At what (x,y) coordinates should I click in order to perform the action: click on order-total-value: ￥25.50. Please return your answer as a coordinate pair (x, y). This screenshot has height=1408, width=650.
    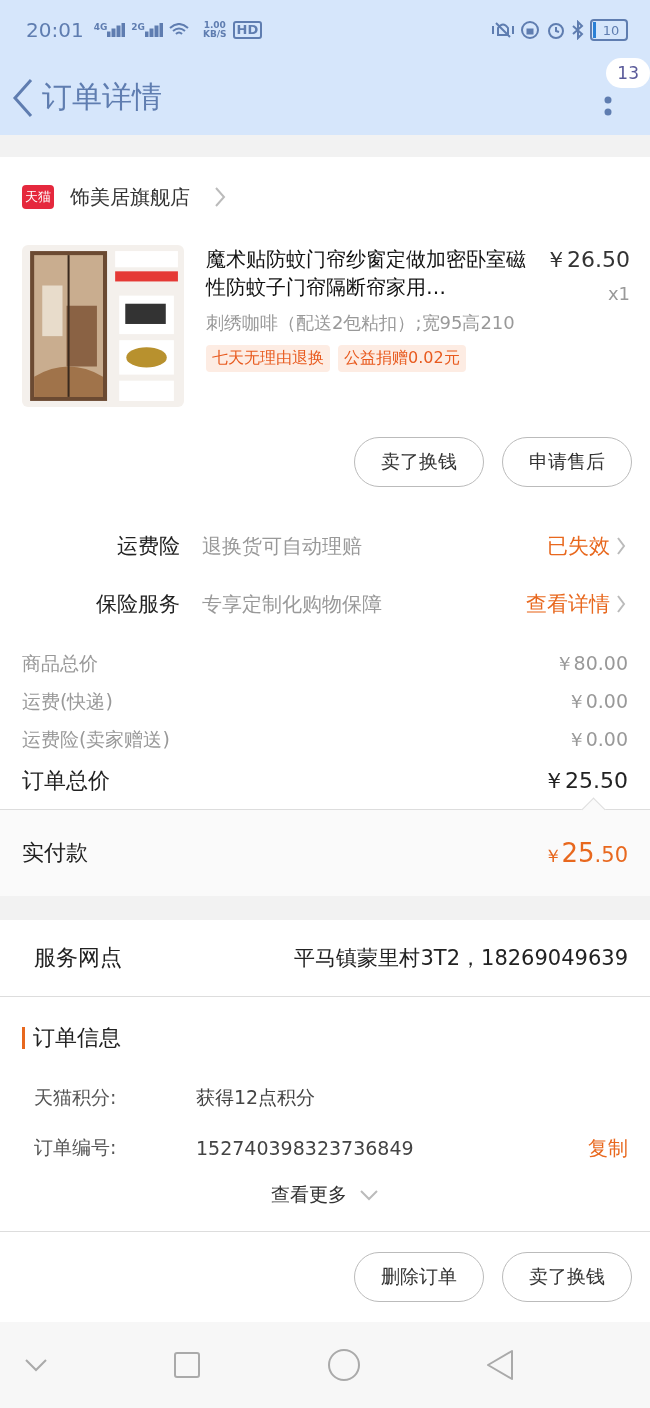
    Looking at the image, I should click on (585, 781).